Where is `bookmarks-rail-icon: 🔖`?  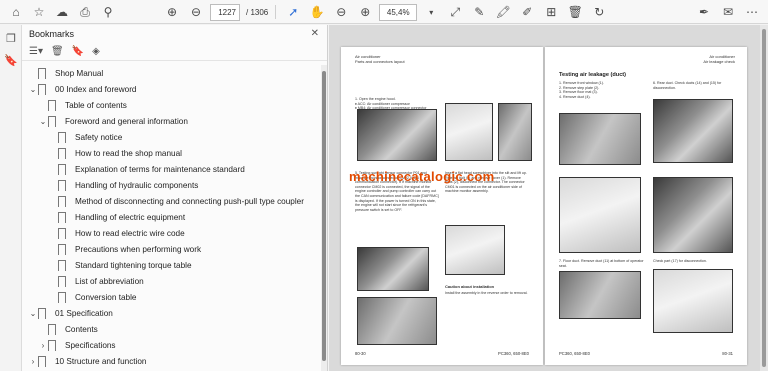 bookmarks-rail-icon: 🔖 is located at coordinates (11, 60).